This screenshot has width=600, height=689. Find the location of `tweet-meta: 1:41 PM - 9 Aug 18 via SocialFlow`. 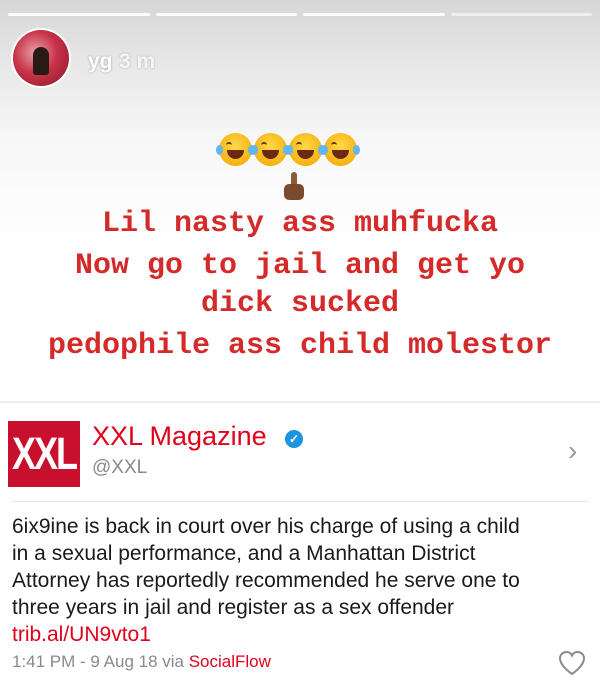

tweet-meta: 1:41 PM - 9 Aug 18 via SocialFlow is located at coordinates (141, 662).